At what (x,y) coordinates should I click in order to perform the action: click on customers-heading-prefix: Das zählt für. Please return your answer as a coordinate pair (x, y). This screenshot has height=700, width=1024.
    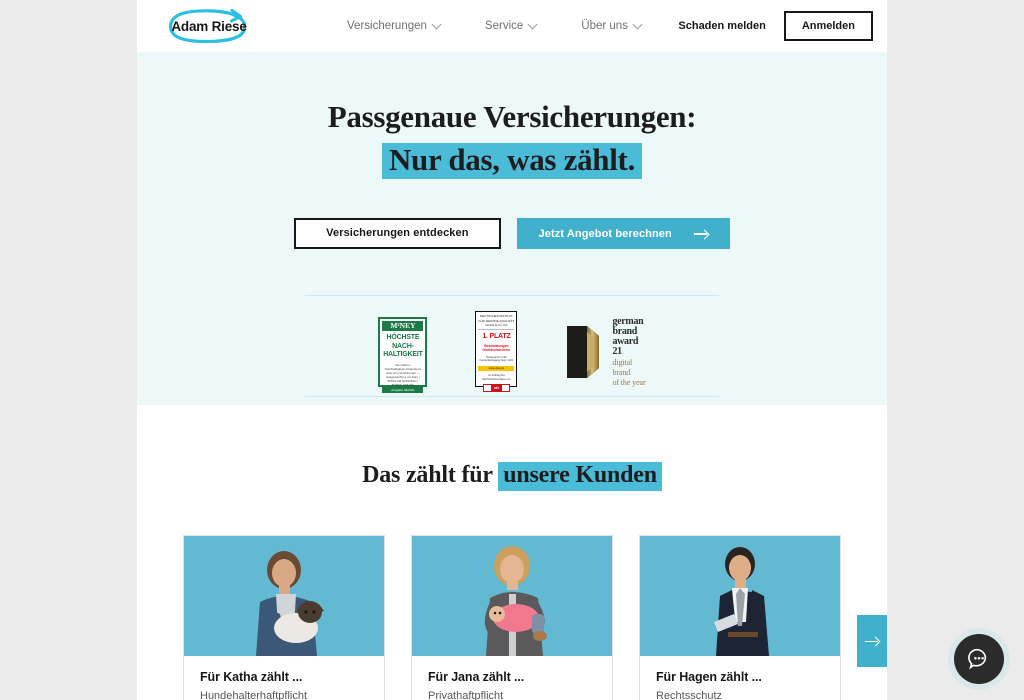
    Looking at the image, I should click on (430, 475).